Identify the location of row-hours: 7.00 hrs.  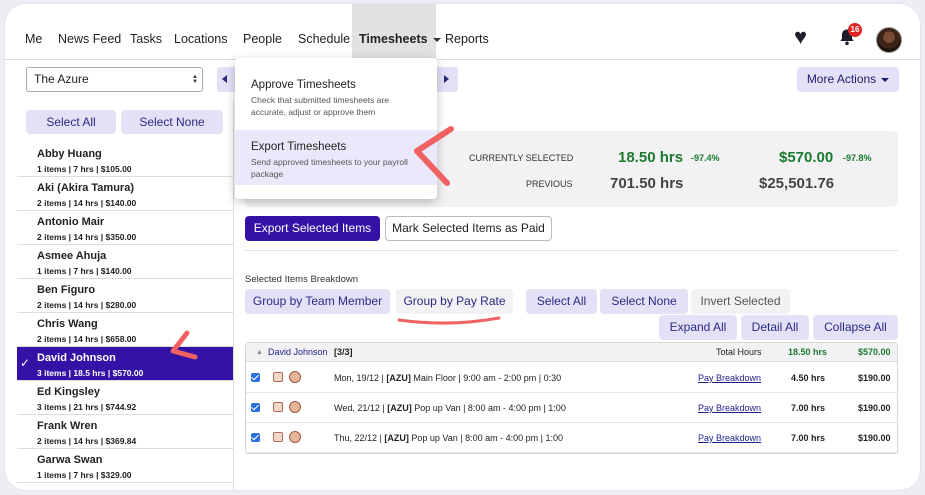
(808, 438).